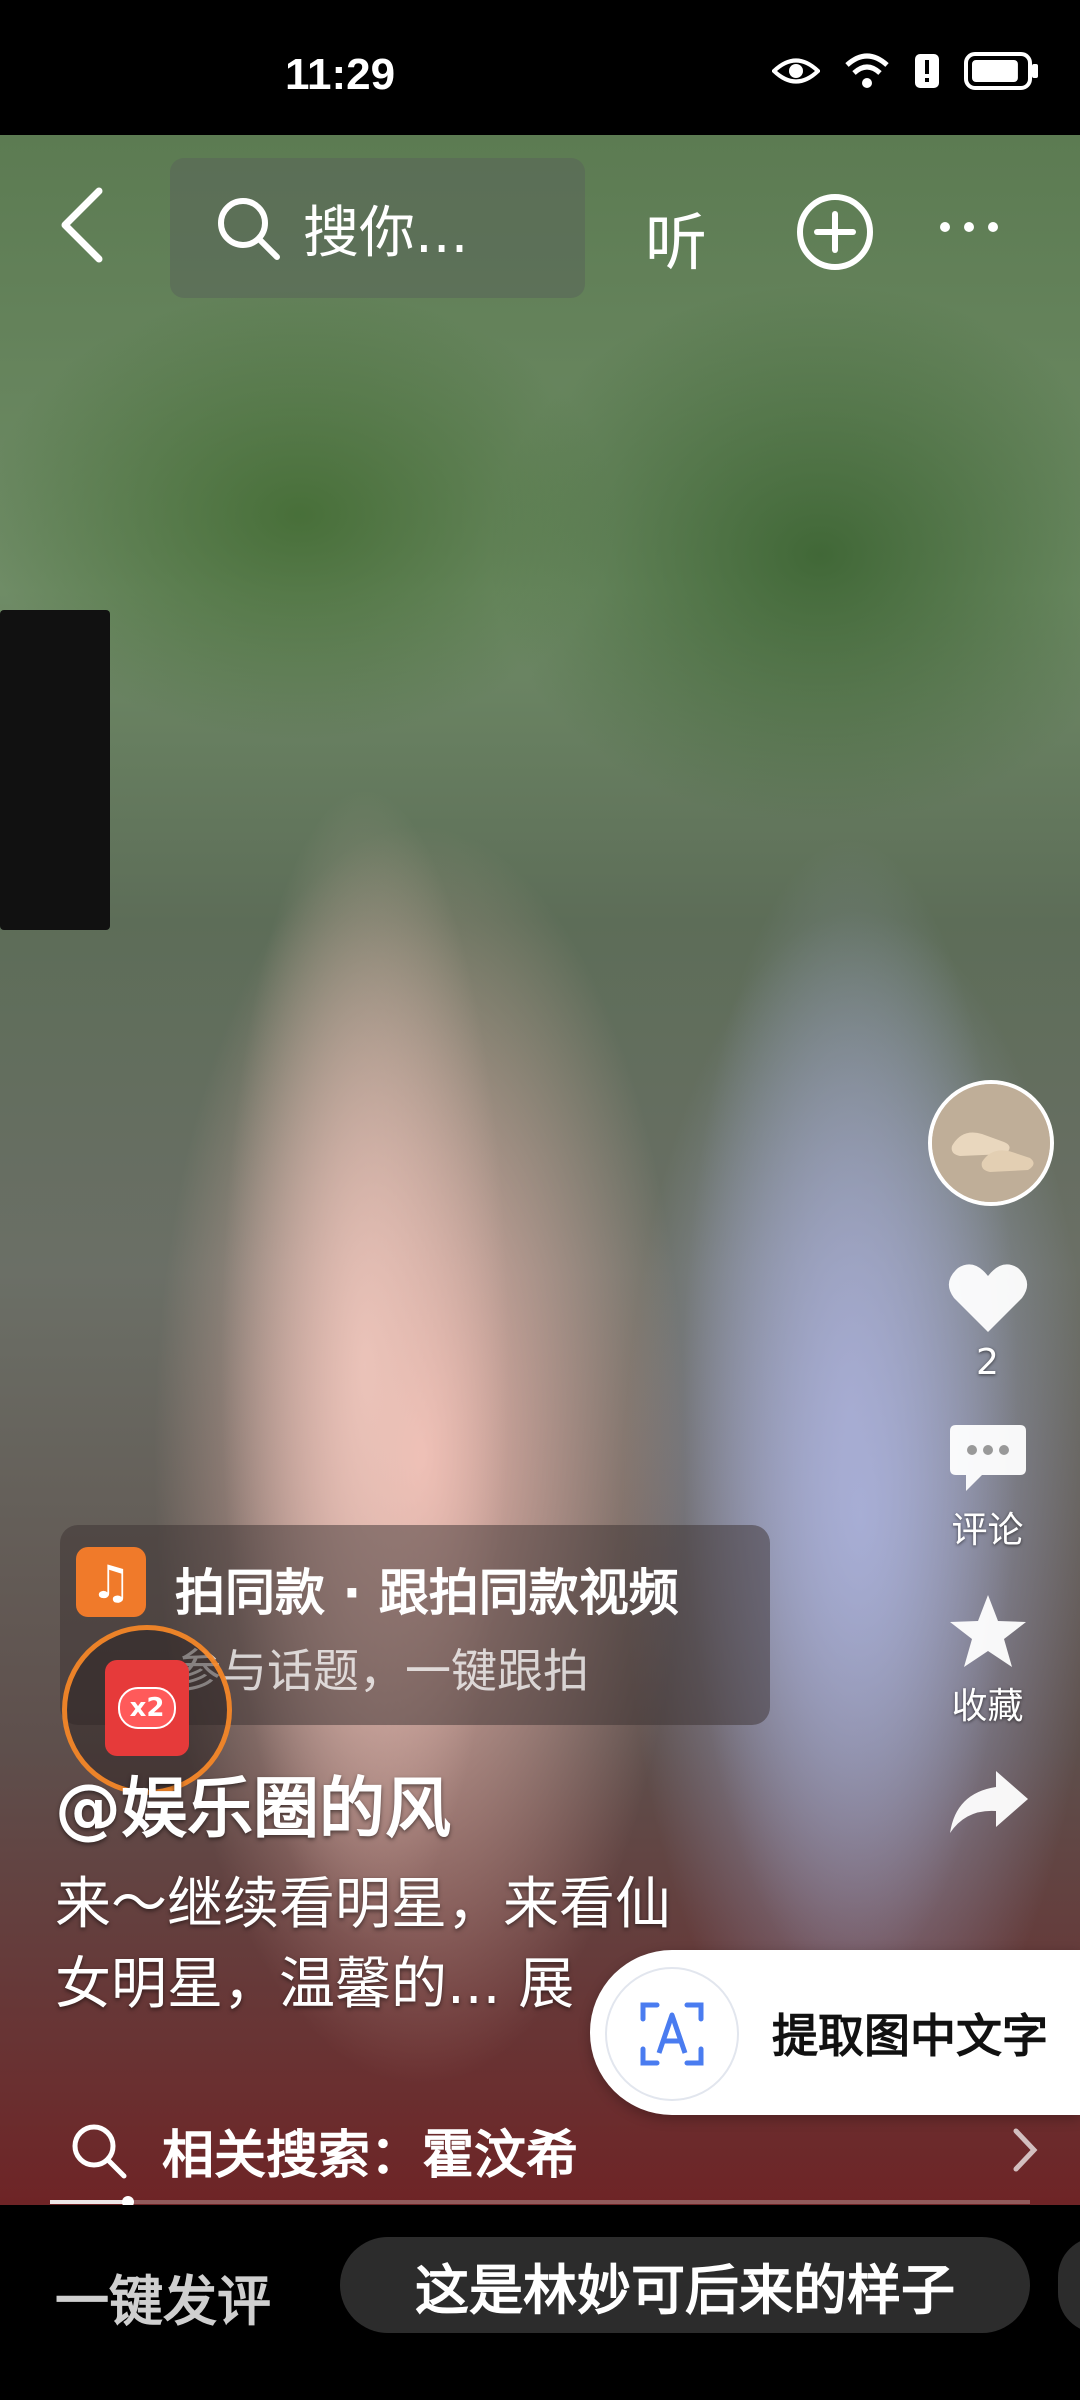 This screenshot has height=2400, width=1080. I want to click on status-bar: 11:29, so click(540, 67).